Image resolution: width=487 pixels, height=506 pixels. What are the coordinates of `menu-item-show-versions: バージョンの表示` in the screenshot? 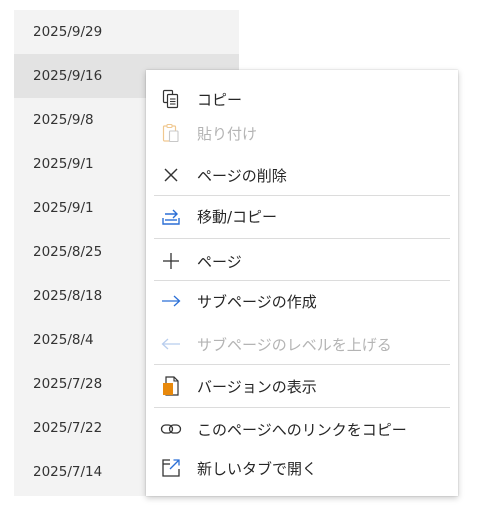 It's located at (302, 386).